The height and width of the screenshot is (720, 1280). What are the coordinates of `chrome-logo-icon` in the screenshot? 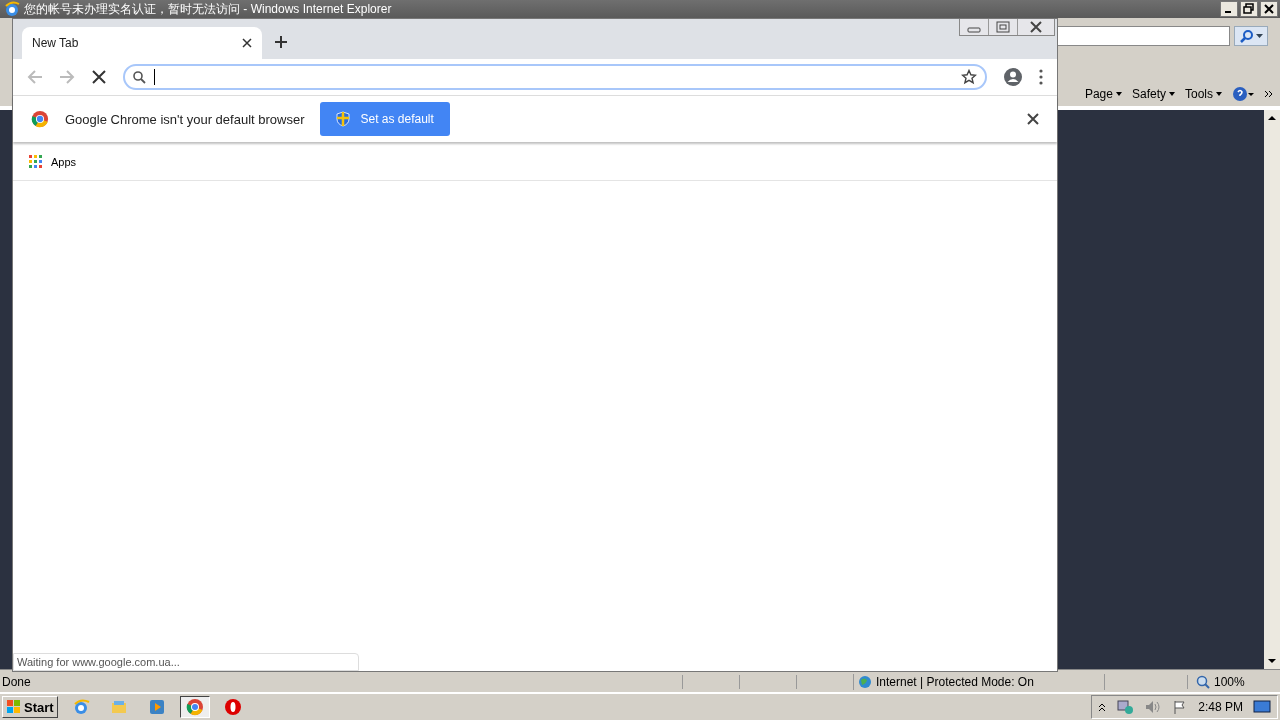 It's located at (40, 119).